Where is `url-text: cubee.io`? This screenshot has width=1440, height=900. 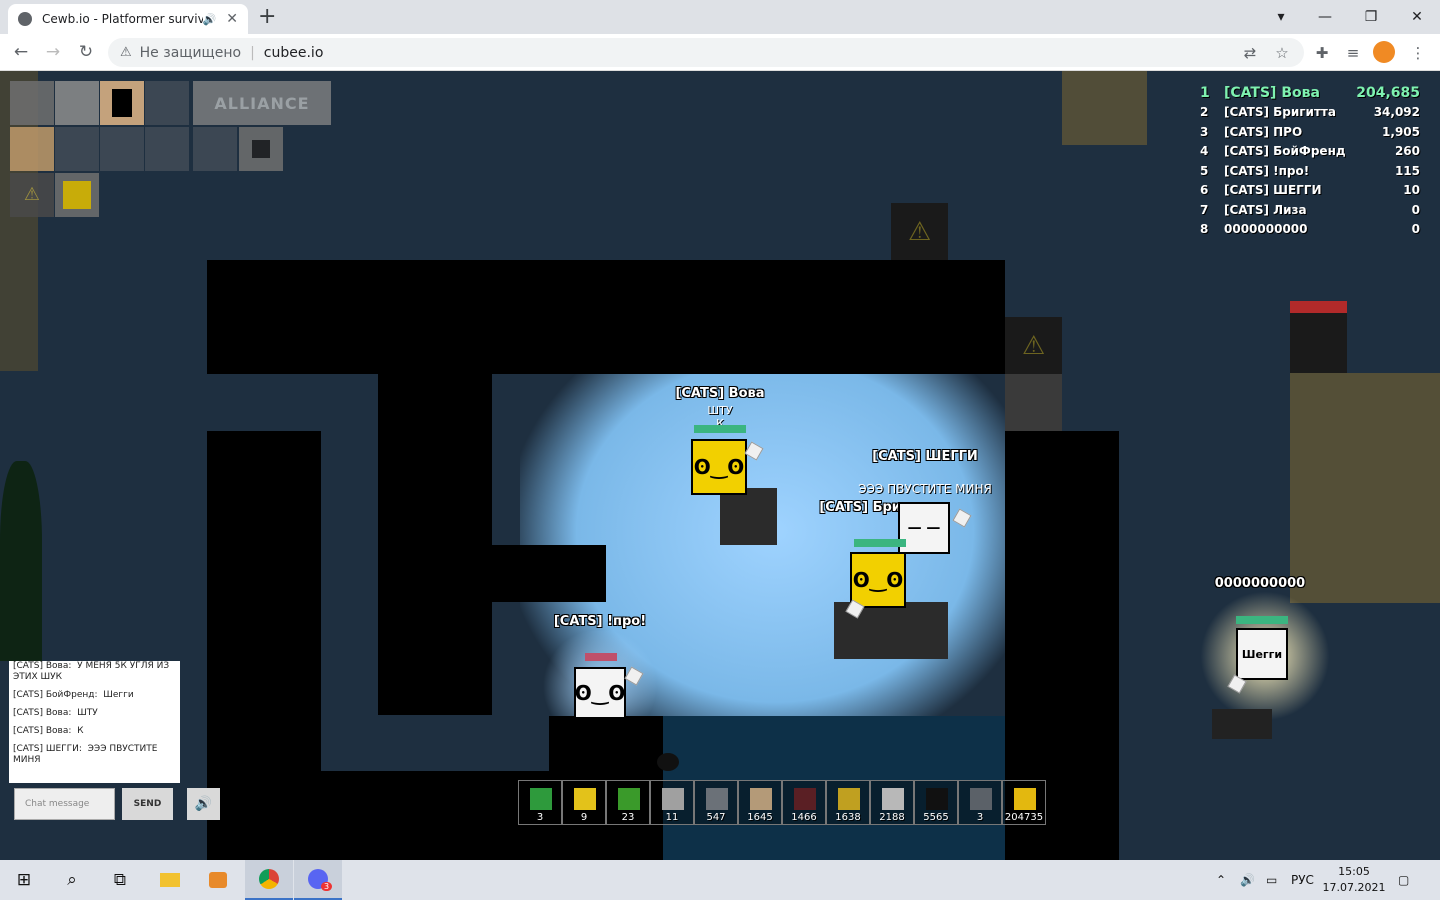
url-text: cubee.io is located at coordinates (294, 53).